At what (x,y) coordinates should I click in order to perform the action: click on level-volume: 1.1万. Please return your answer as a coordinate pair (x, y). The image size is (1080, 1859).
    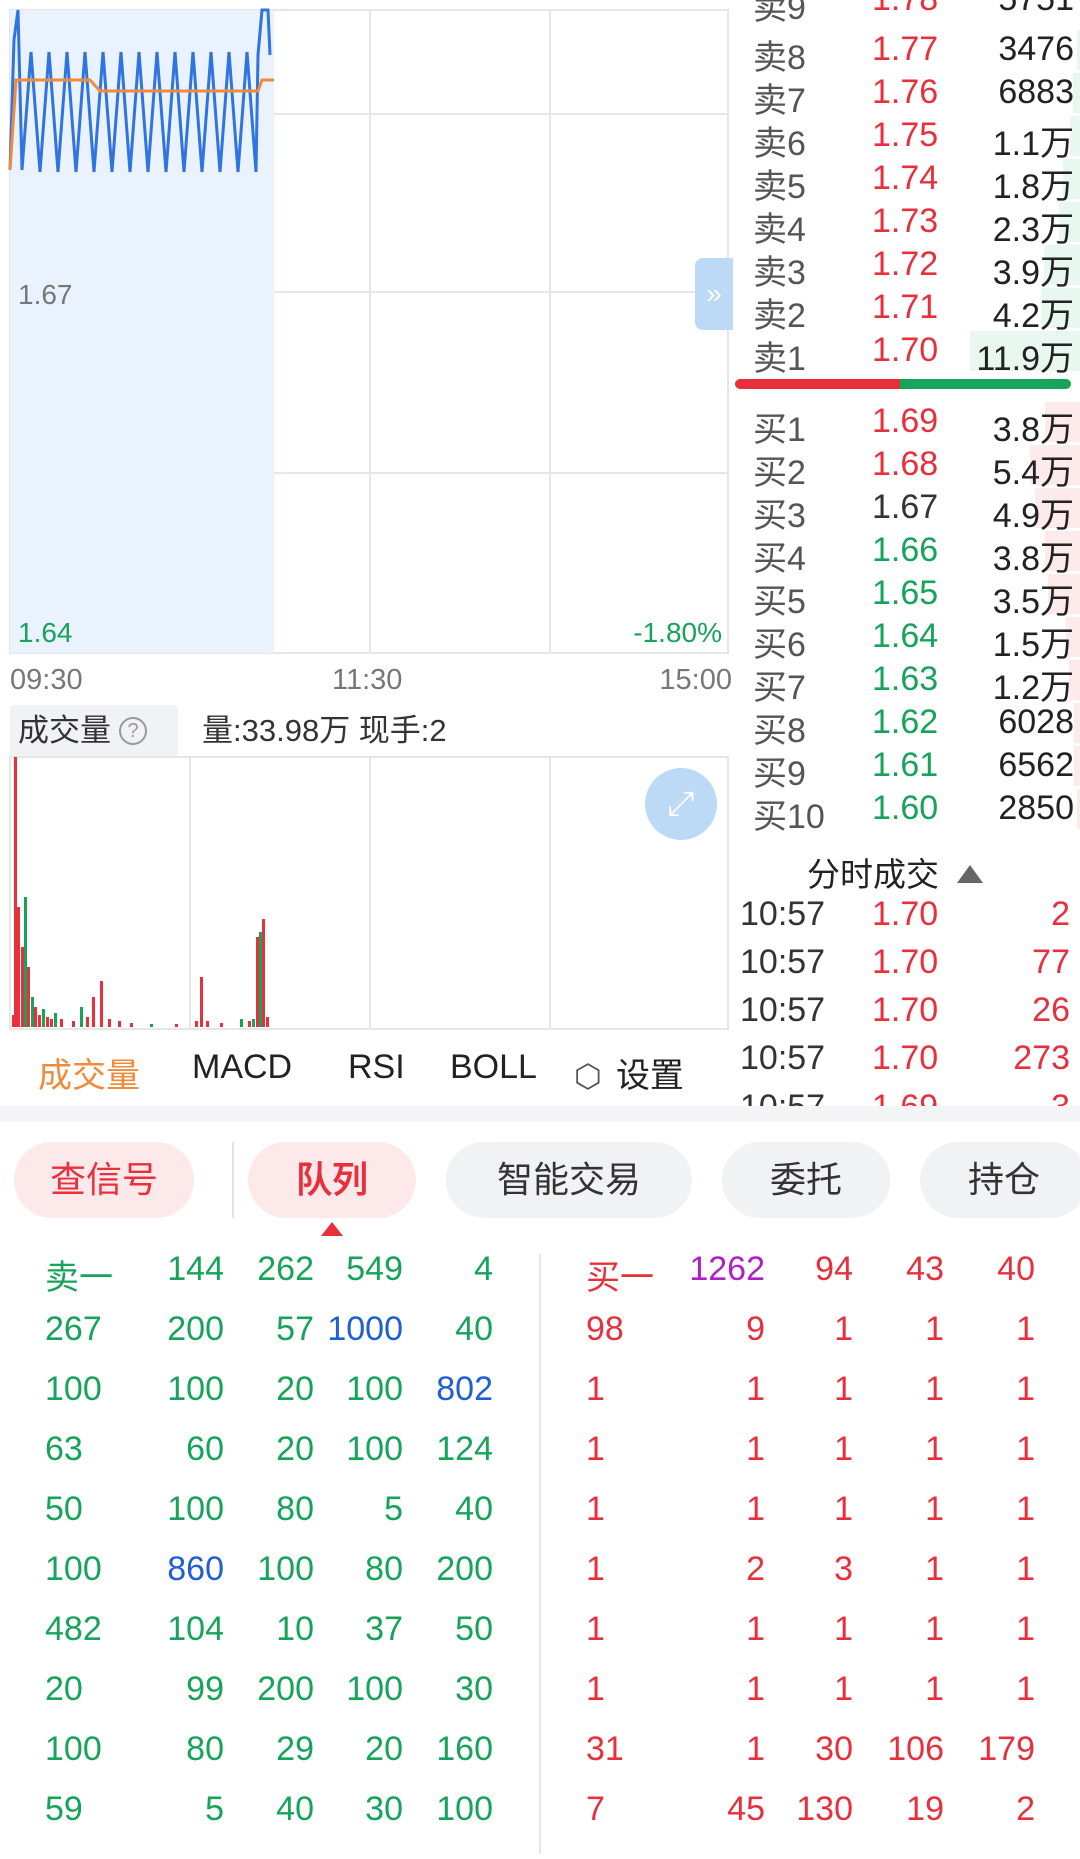
    Looking at the image, I should click on (1033, 144).